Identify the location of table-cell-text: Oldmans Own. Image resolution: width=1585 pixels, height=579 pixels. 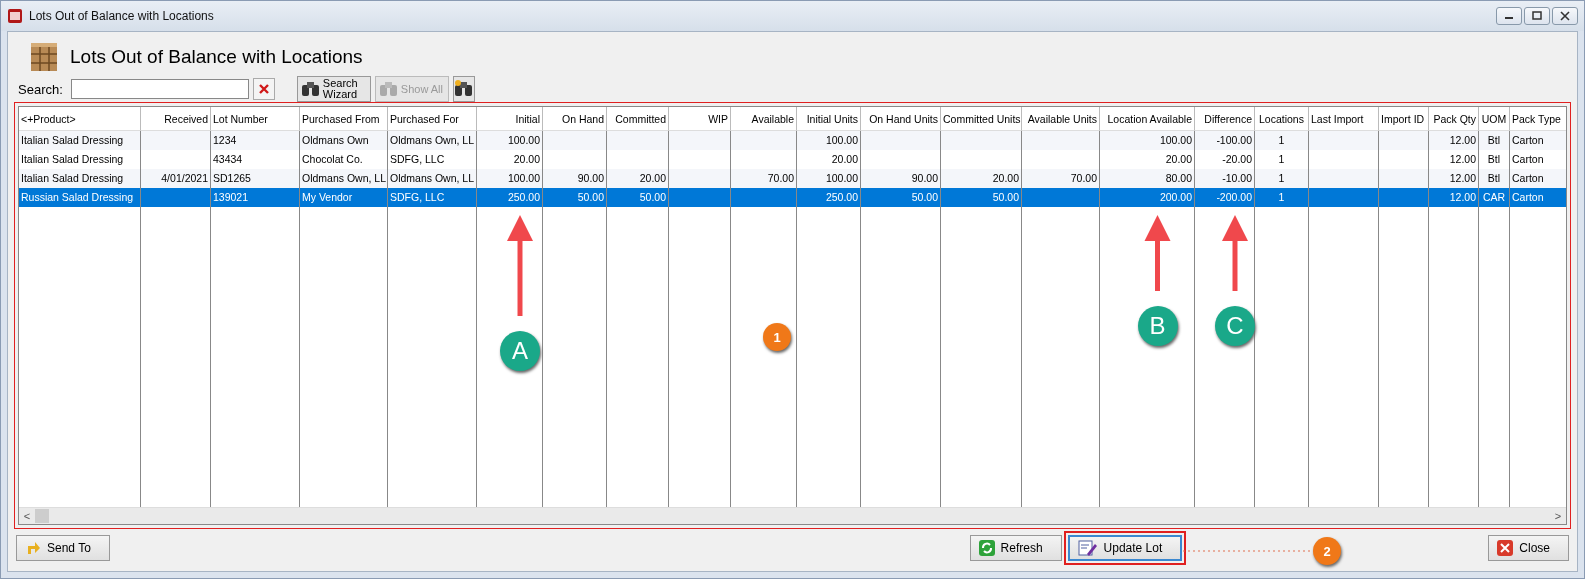
(335, 140).